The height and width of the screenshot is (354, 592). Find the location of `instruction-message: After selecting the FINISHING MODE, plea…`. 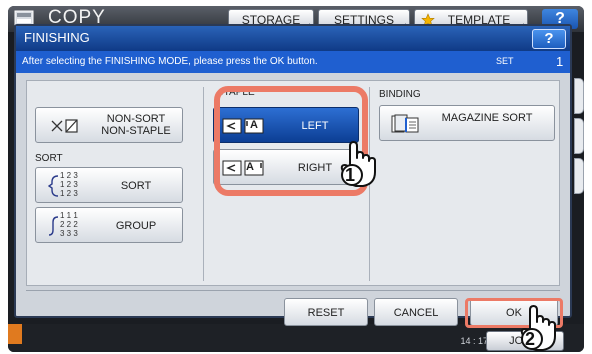

instruction-message: After selecting the FINISHING MODE, plea… is located at coordinates (170, 61).